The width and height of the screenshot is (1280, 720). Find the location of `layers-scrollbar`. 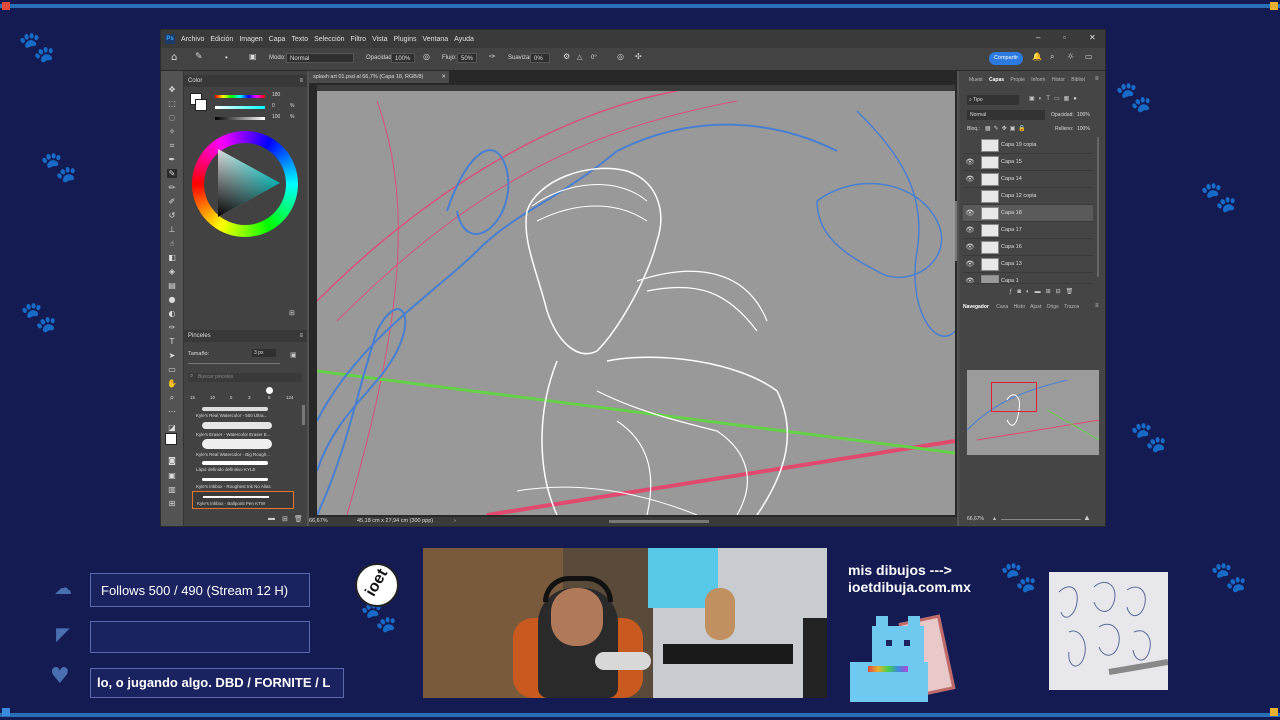

layers-scrollbar is located at coordinates (1098, 207).